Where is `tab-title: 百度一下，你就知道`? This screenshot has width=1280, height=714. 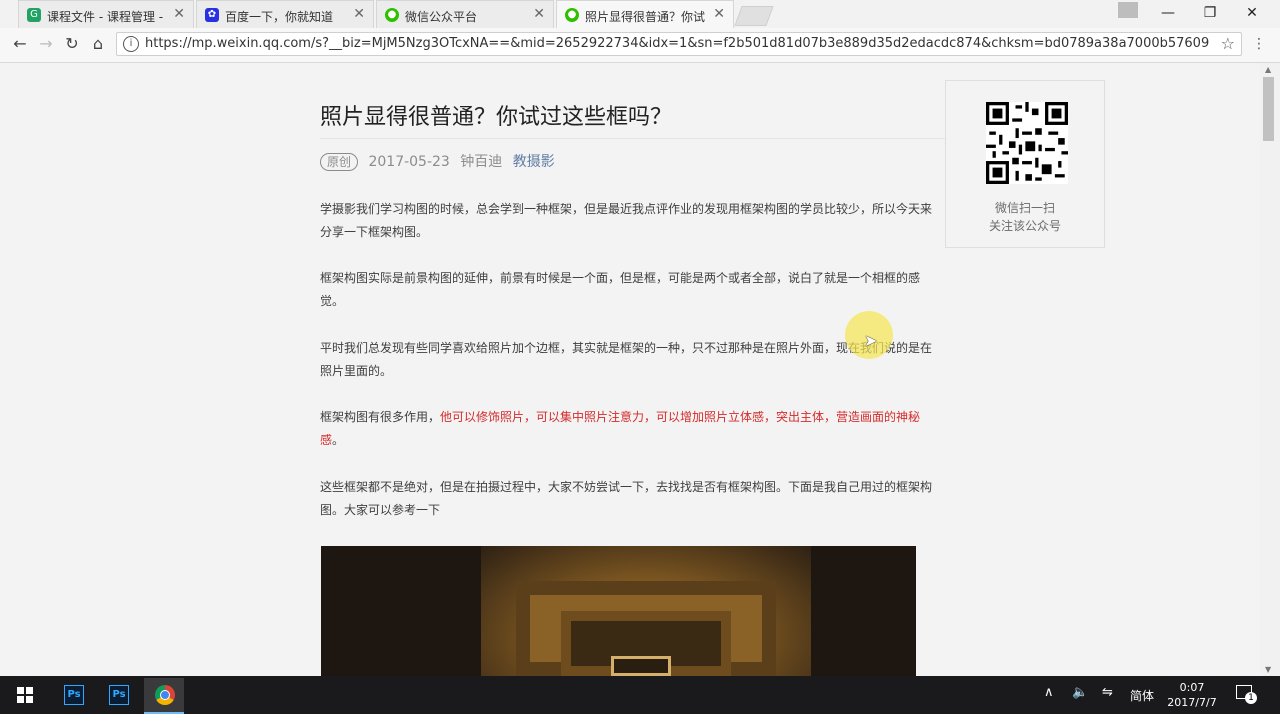 tab-title: 百度一下，你就知道 is located at coordinates (279, 17).